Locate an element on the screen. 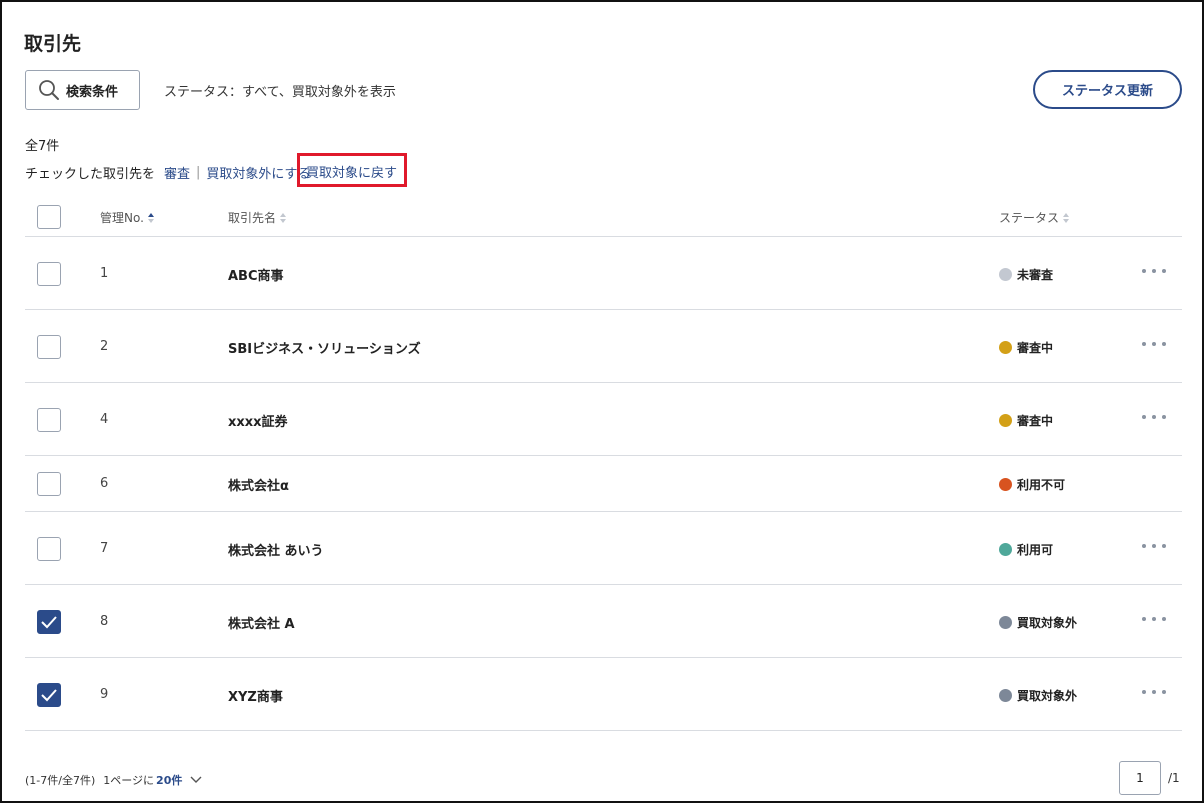 The image size is (1204, 803). table-row: 6 株式会社α 利用不可 is located at coordinates (603, 484).